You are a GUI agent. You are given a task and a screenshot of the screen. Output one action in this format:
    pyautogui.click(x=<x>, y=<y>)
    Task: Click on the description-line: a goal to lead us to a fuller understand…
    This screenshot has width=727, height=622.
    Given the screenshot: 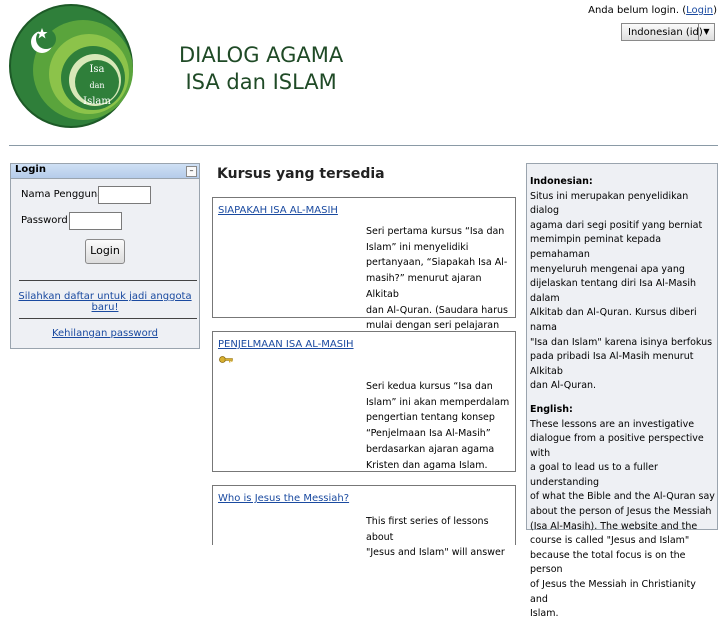 What is the action you would take?
    pyautogui.click(x=594, y=475)
    